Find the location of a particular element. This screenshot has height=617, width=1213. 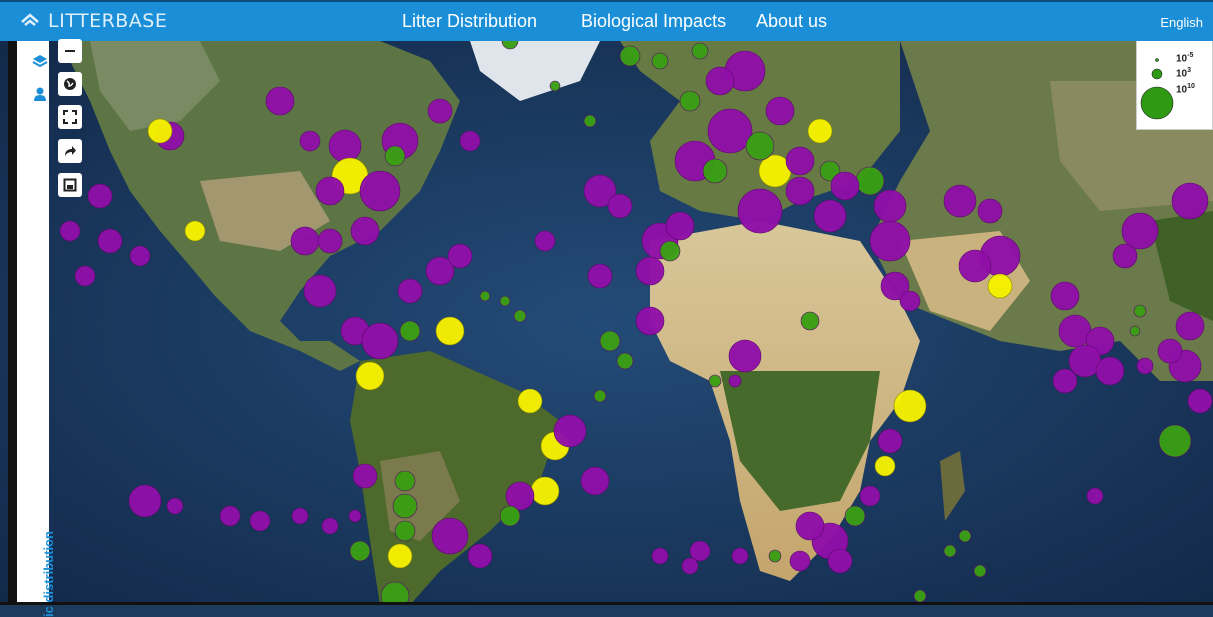

print-button is located at coordinates (70, 185).